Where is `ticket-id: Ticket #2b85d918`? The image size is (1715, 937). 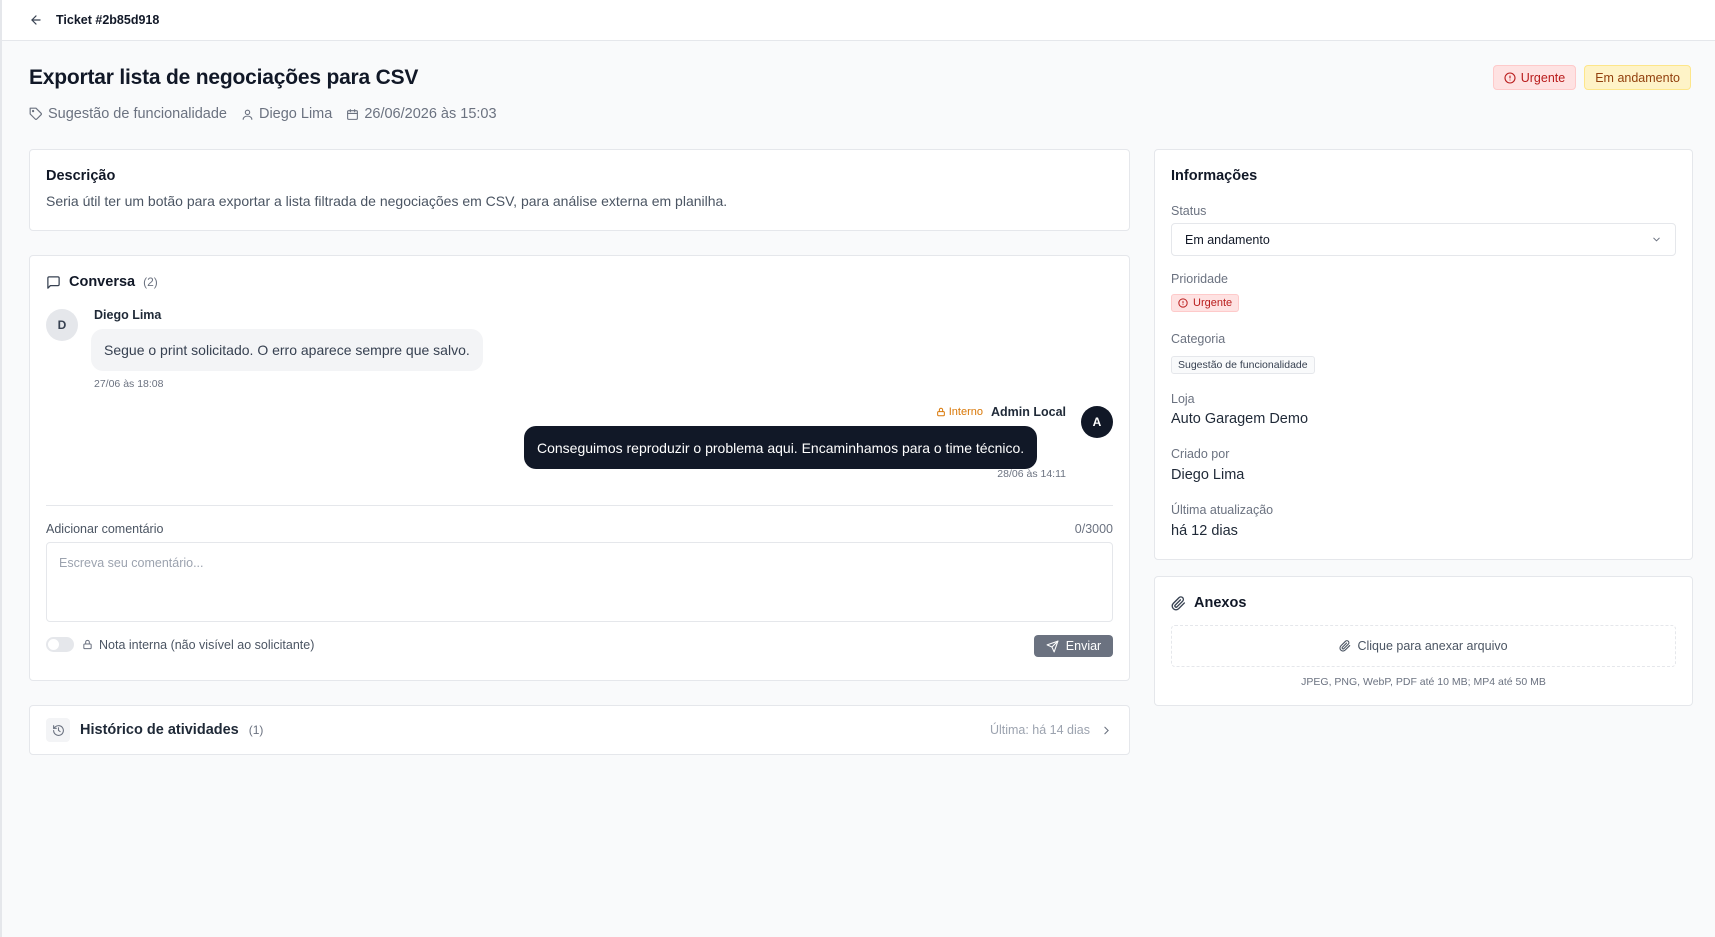 ticket-id: Ticket #2b85d918 is located at coordinates (108, 20).